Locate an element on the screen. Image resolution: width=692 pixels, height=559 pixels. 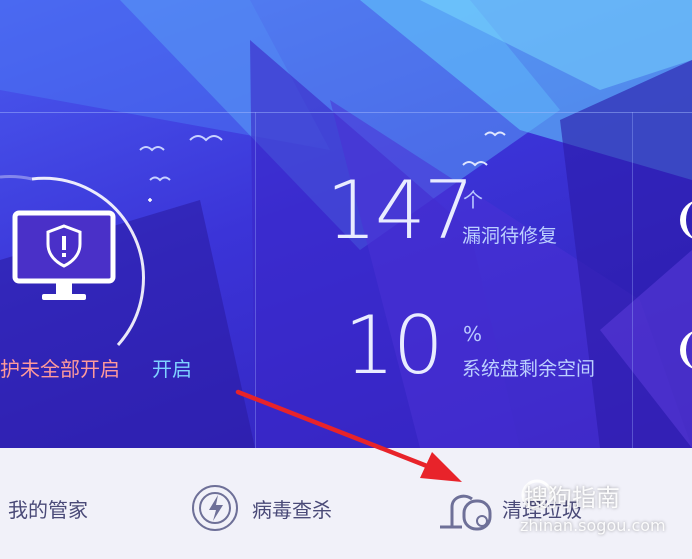
vacuum-cleaner-icon is located at coordinates (466, 512).